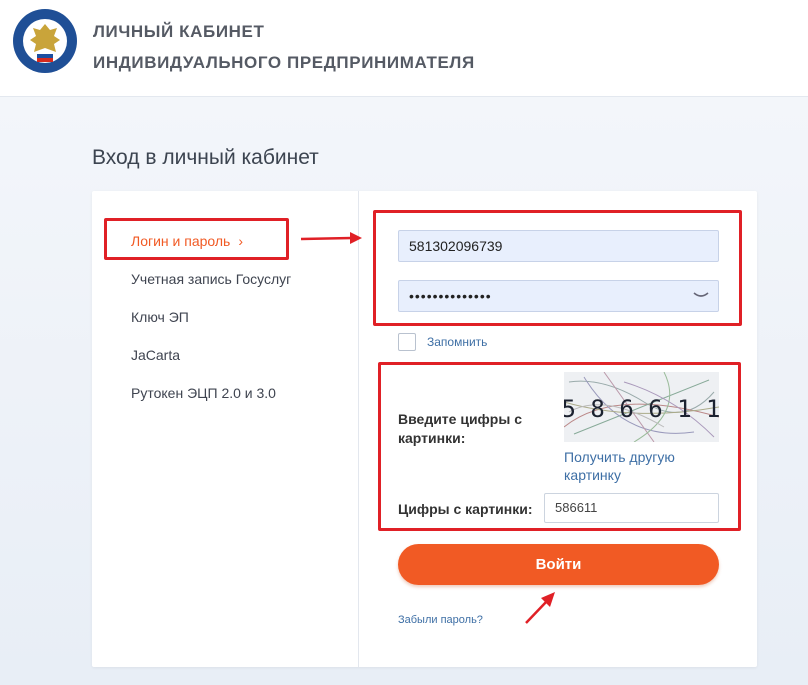 The image size is (808, 685). What do you see at coordinates (155, 355) in the screenshot?
I see `auth-method-jacarta: JaCarta` at bounding box center [155, 355].